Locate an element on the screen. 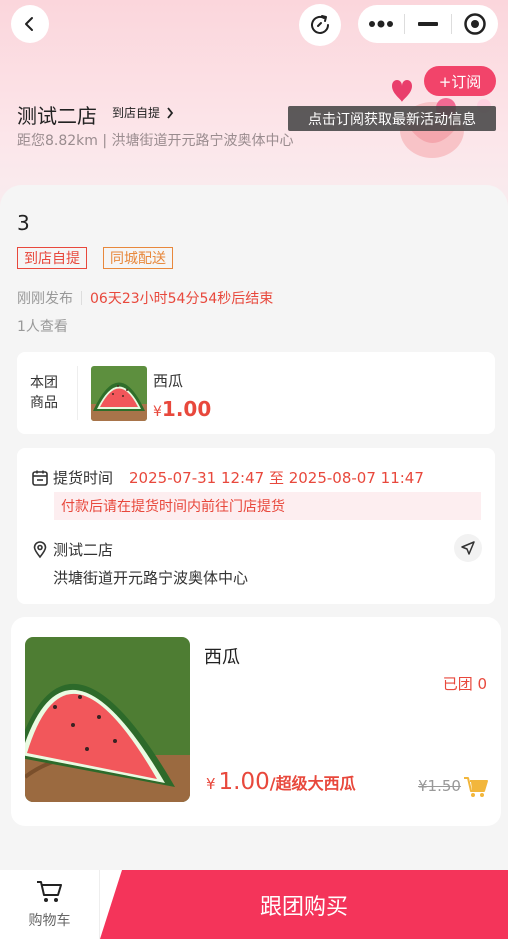 The image size is (508, 939). tag-pickup: 到店自提 is located at coordinates (52, 258).